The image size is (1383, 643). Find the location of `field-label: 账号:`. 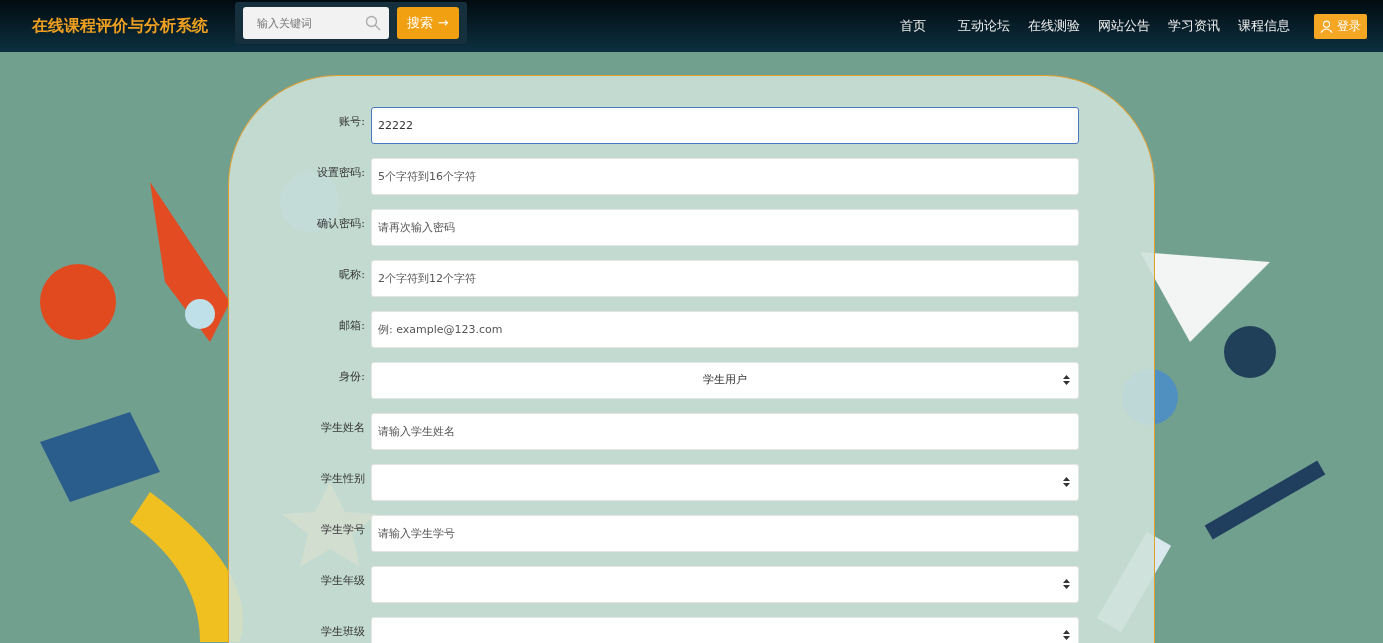

field-label: 账号: is located at coordinates (351, 122).